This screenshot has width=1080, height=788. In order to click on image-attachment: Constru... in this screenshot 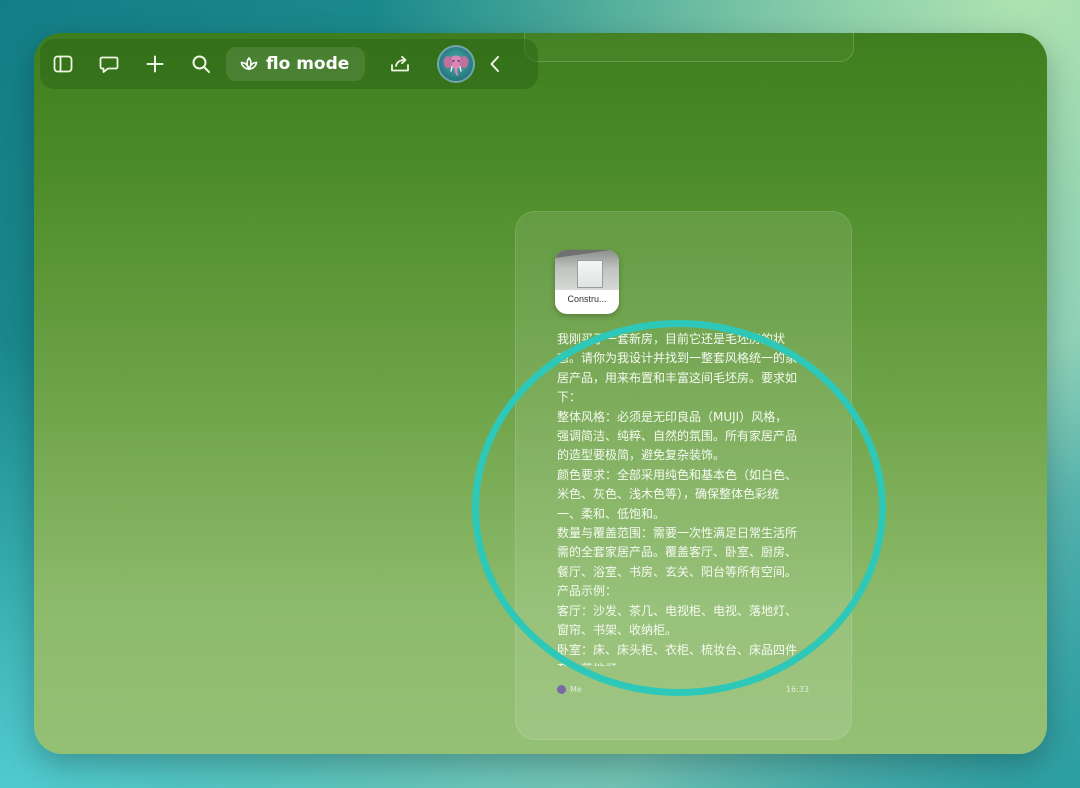, I will do `click(587, 282)`.